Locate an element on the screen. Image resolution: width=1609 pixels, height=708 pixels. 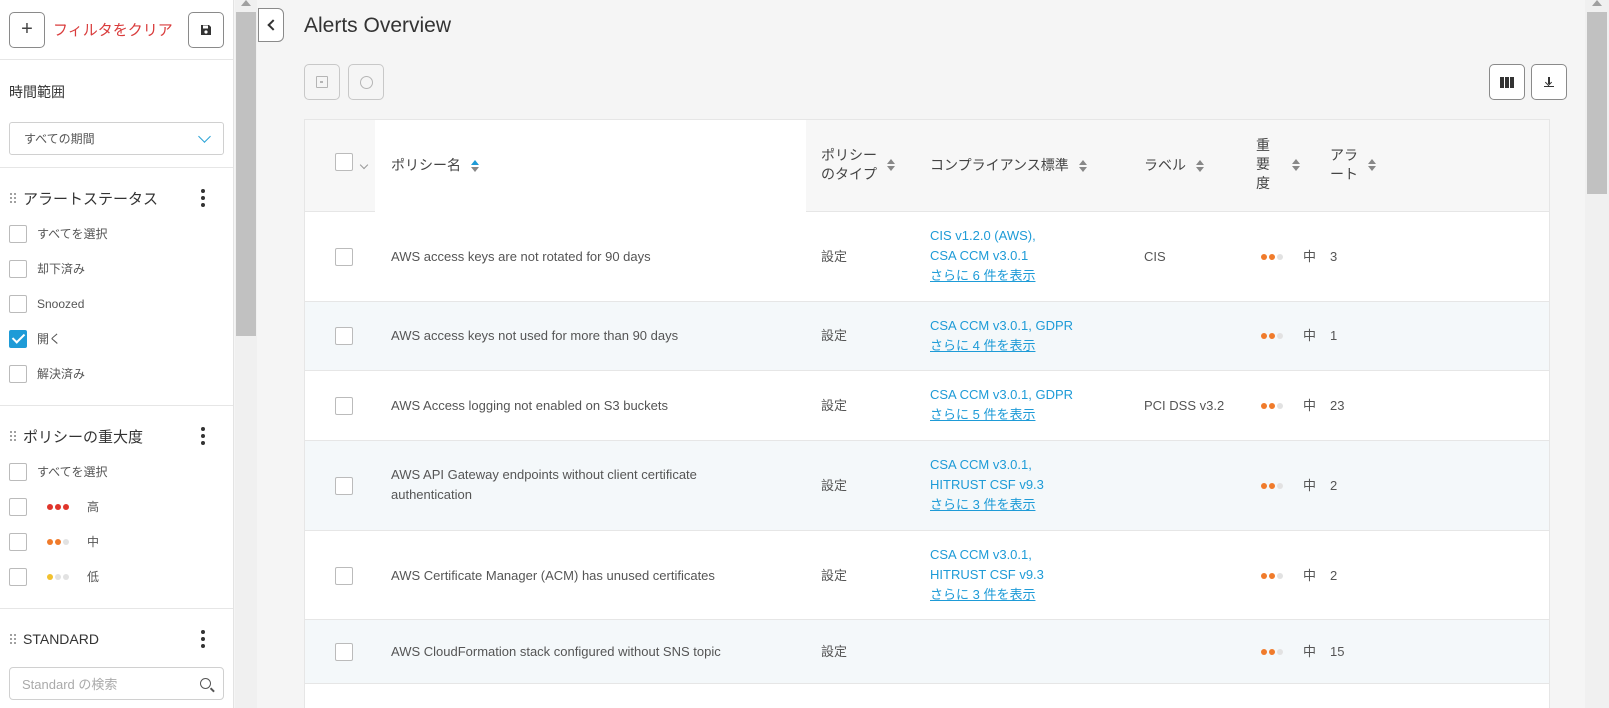
save-filter-button is located at coordinates (206, 29).